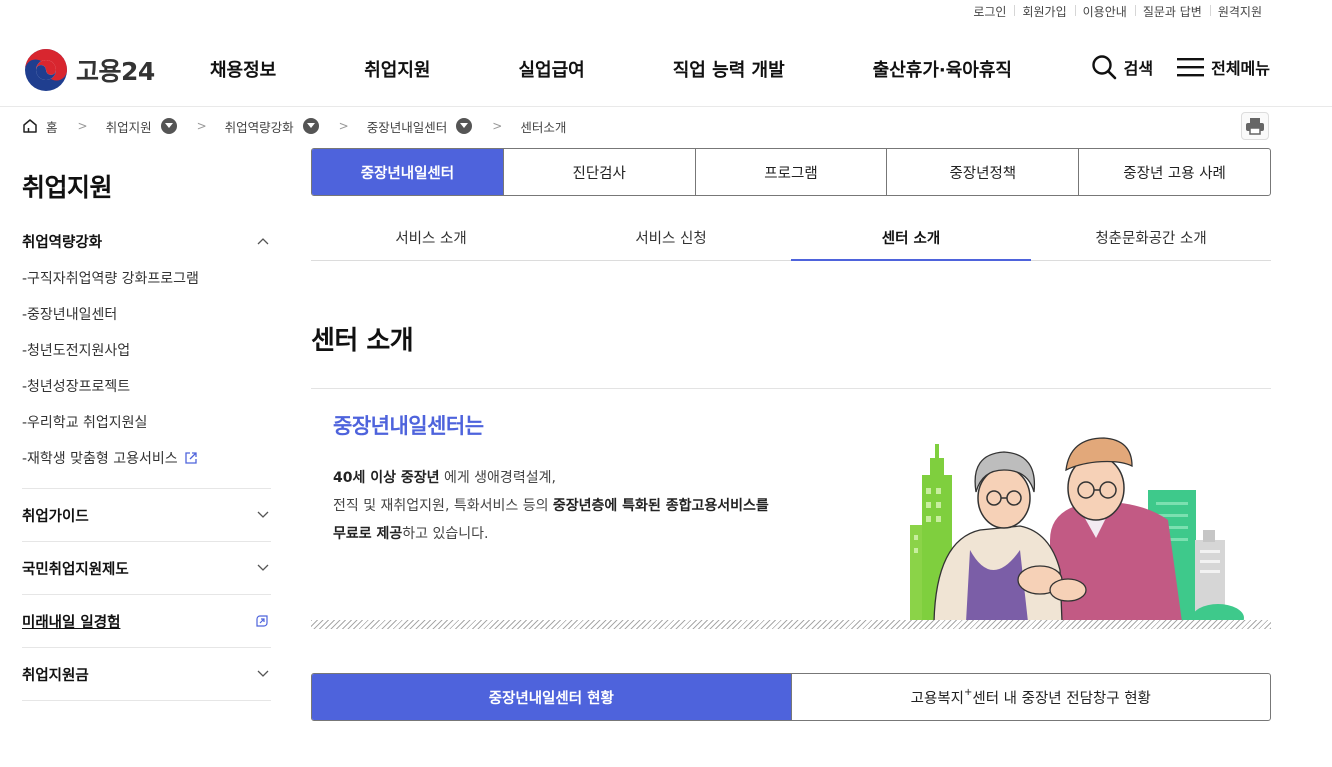  I want to click on tab-label: 센터 내 중장년 전담창구 현황, so click(1061, 698).